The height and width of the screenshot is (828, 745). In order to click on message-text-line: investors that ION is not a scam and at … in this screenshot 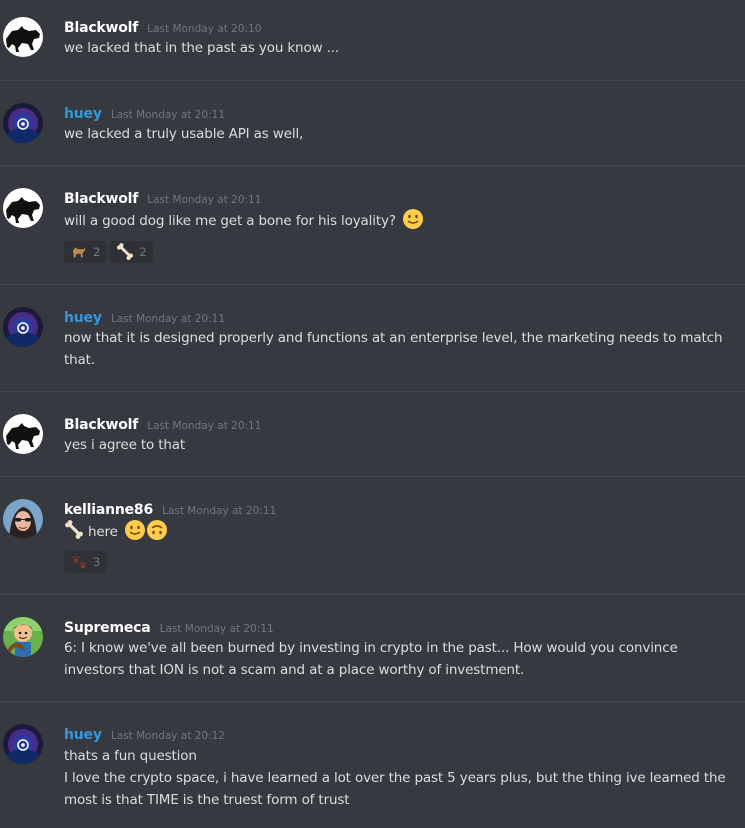, I will do `click(294, 670)`.